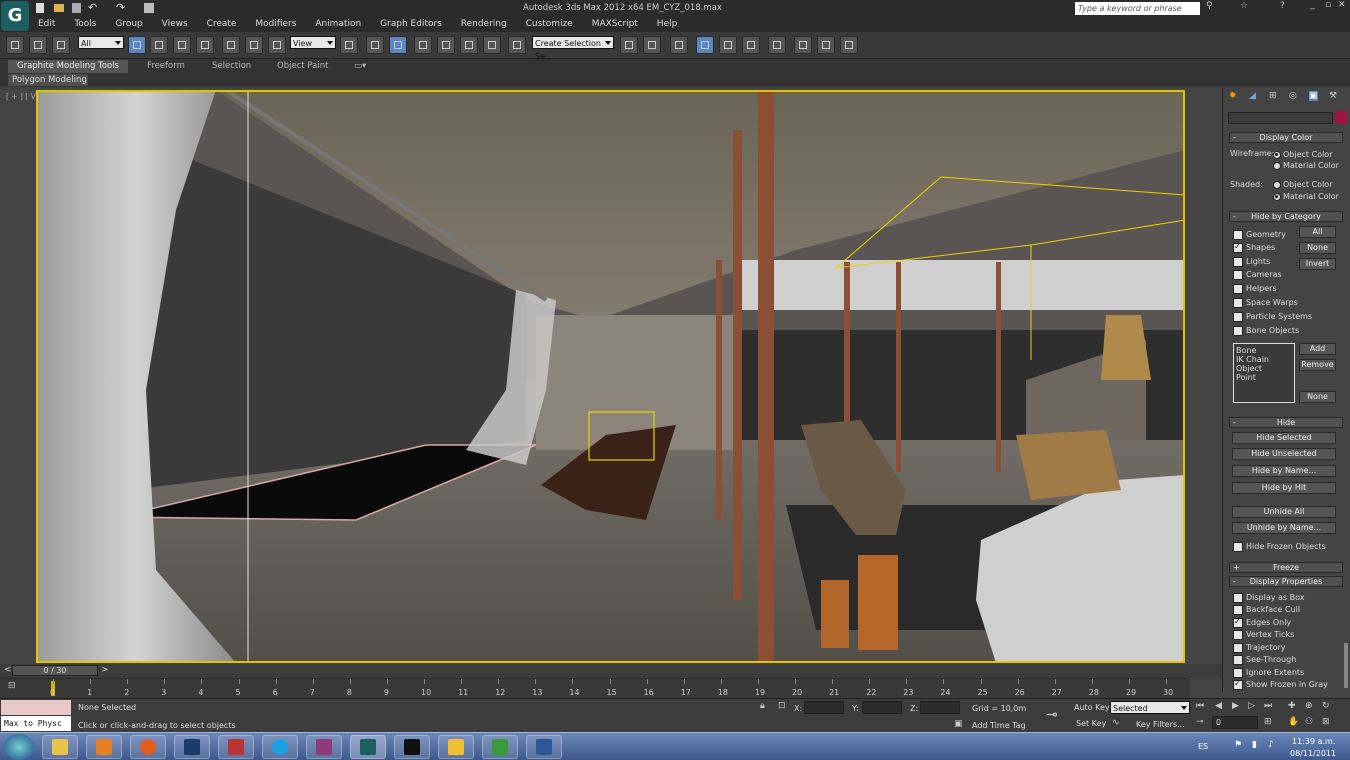 The width and height of the screenshot is (1350, 760). What do you see at coordinates (324, 747) in the screenshot?
I see `taskbar-winrar` at bounding box center [324, 747].